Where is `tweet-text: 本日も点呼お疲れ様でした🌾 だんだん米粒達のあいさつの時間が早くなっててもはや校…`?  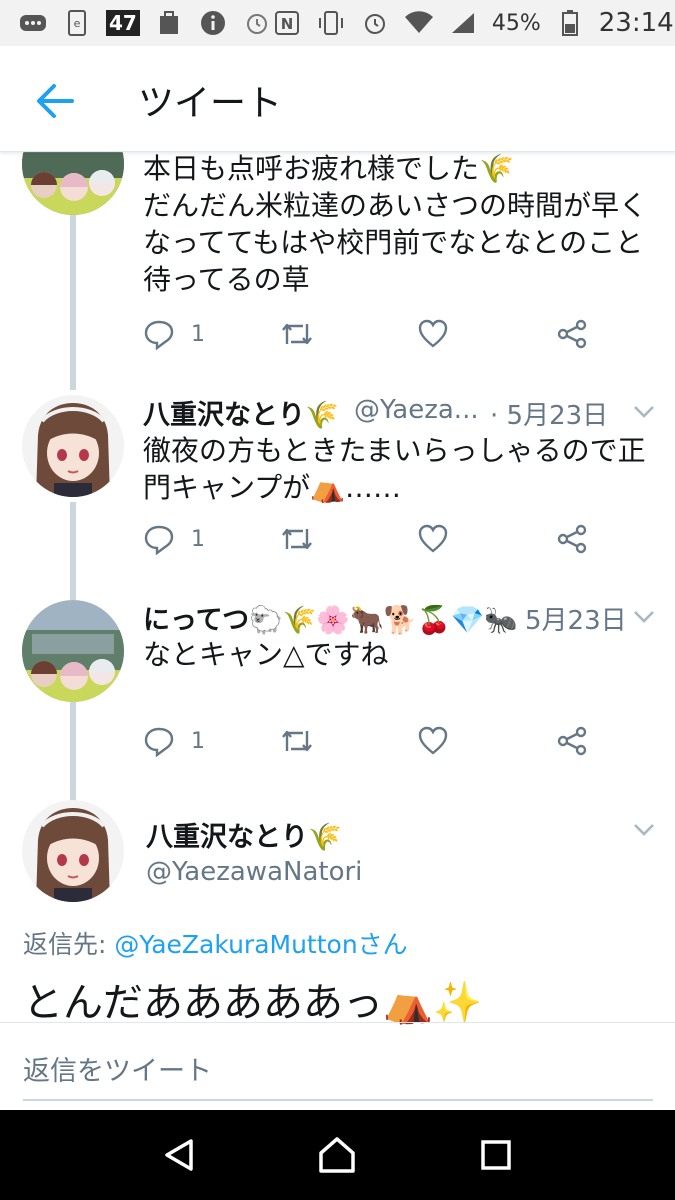 tweet-text: 本日も点呼お疲れ様でした🌾 だんだん米粒達のあいさつの時間が早くなっててもはや校… is located at coordinates (395, 224).